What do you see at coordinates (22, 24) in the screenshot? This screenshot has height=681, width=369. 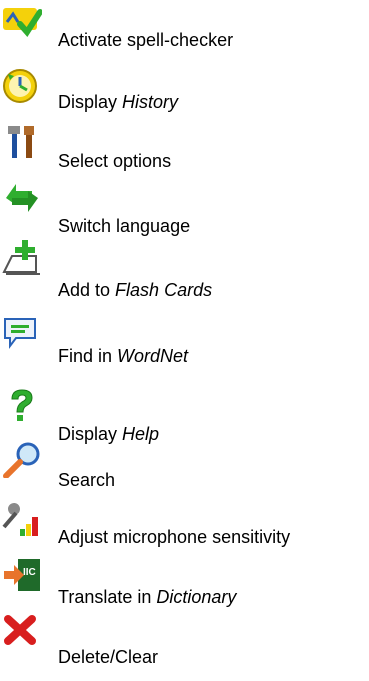 I see `spell-check-icon` at bounding box center [22, 24].